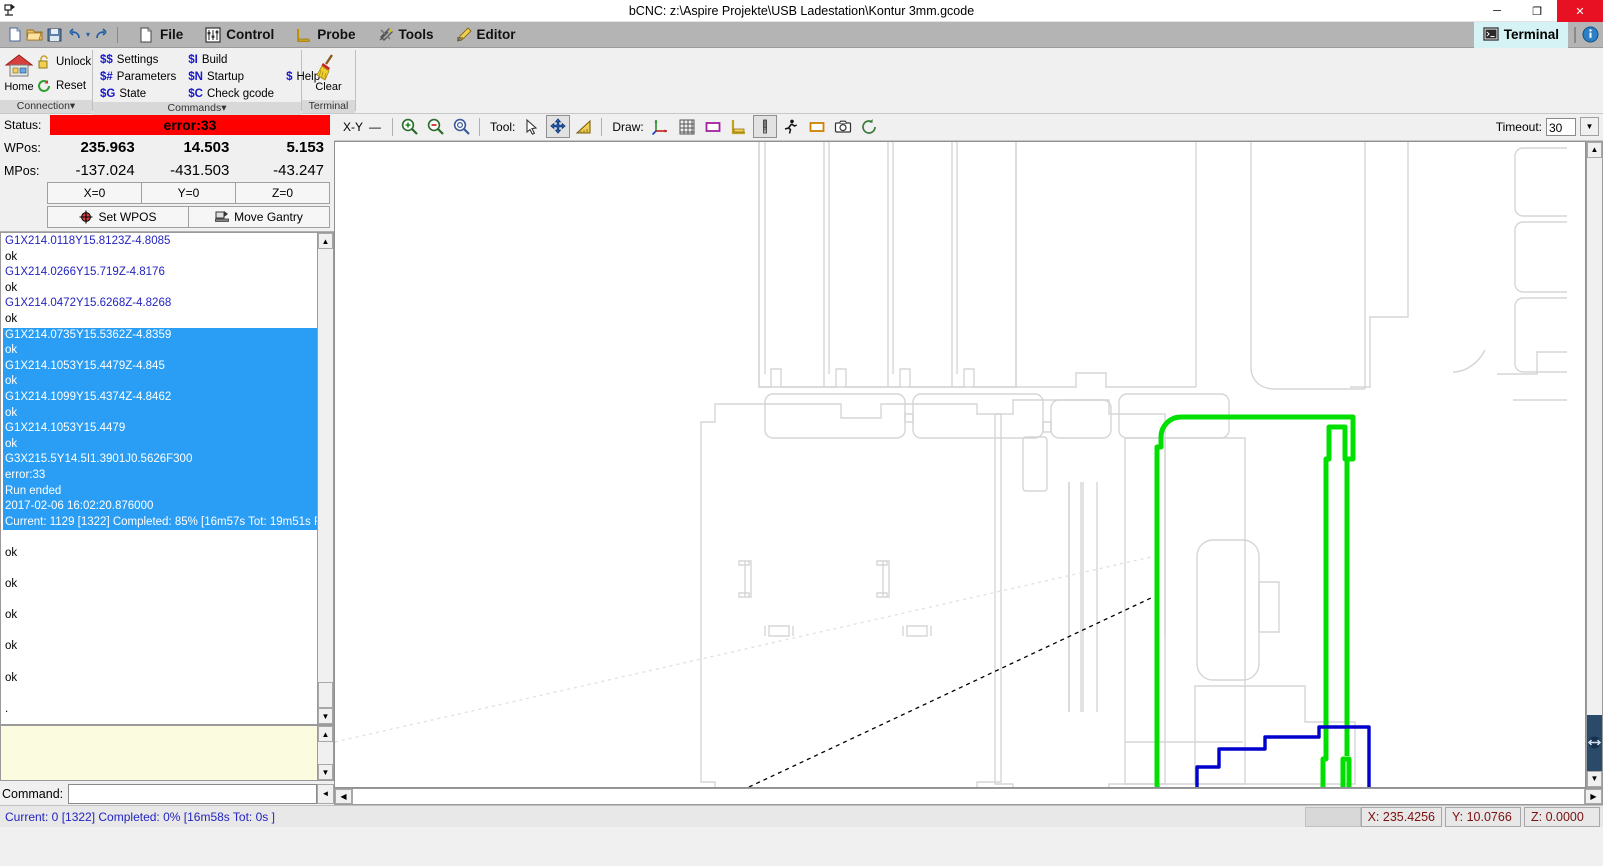 The height and width of the screenshot is (866, 1603). Describe the element at coordinates (14, 34) in the screenshot. I see `new-file-icon` at that location.